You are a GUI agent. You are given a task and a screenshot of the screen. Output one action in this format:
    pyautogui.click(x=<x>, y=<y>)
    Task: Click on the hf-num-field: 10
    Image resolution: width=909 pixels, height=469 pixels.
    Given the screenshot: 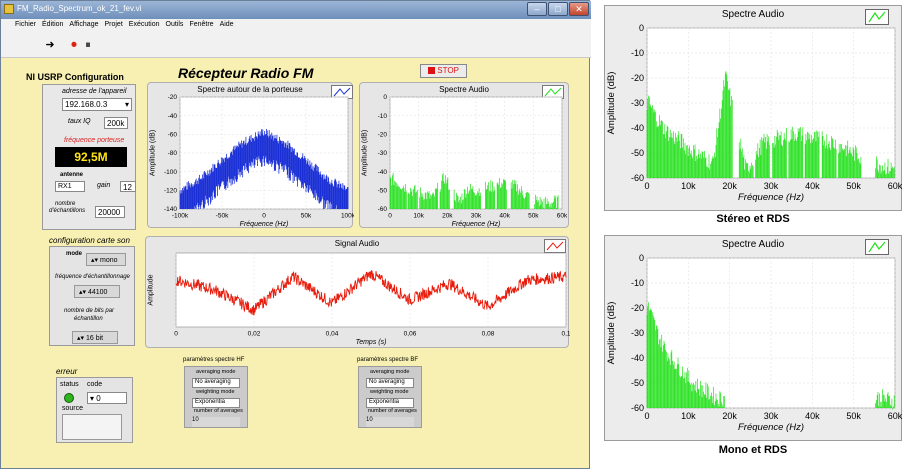 What is the action you would take?
    pyautogui.click(x=216, y=422)
    